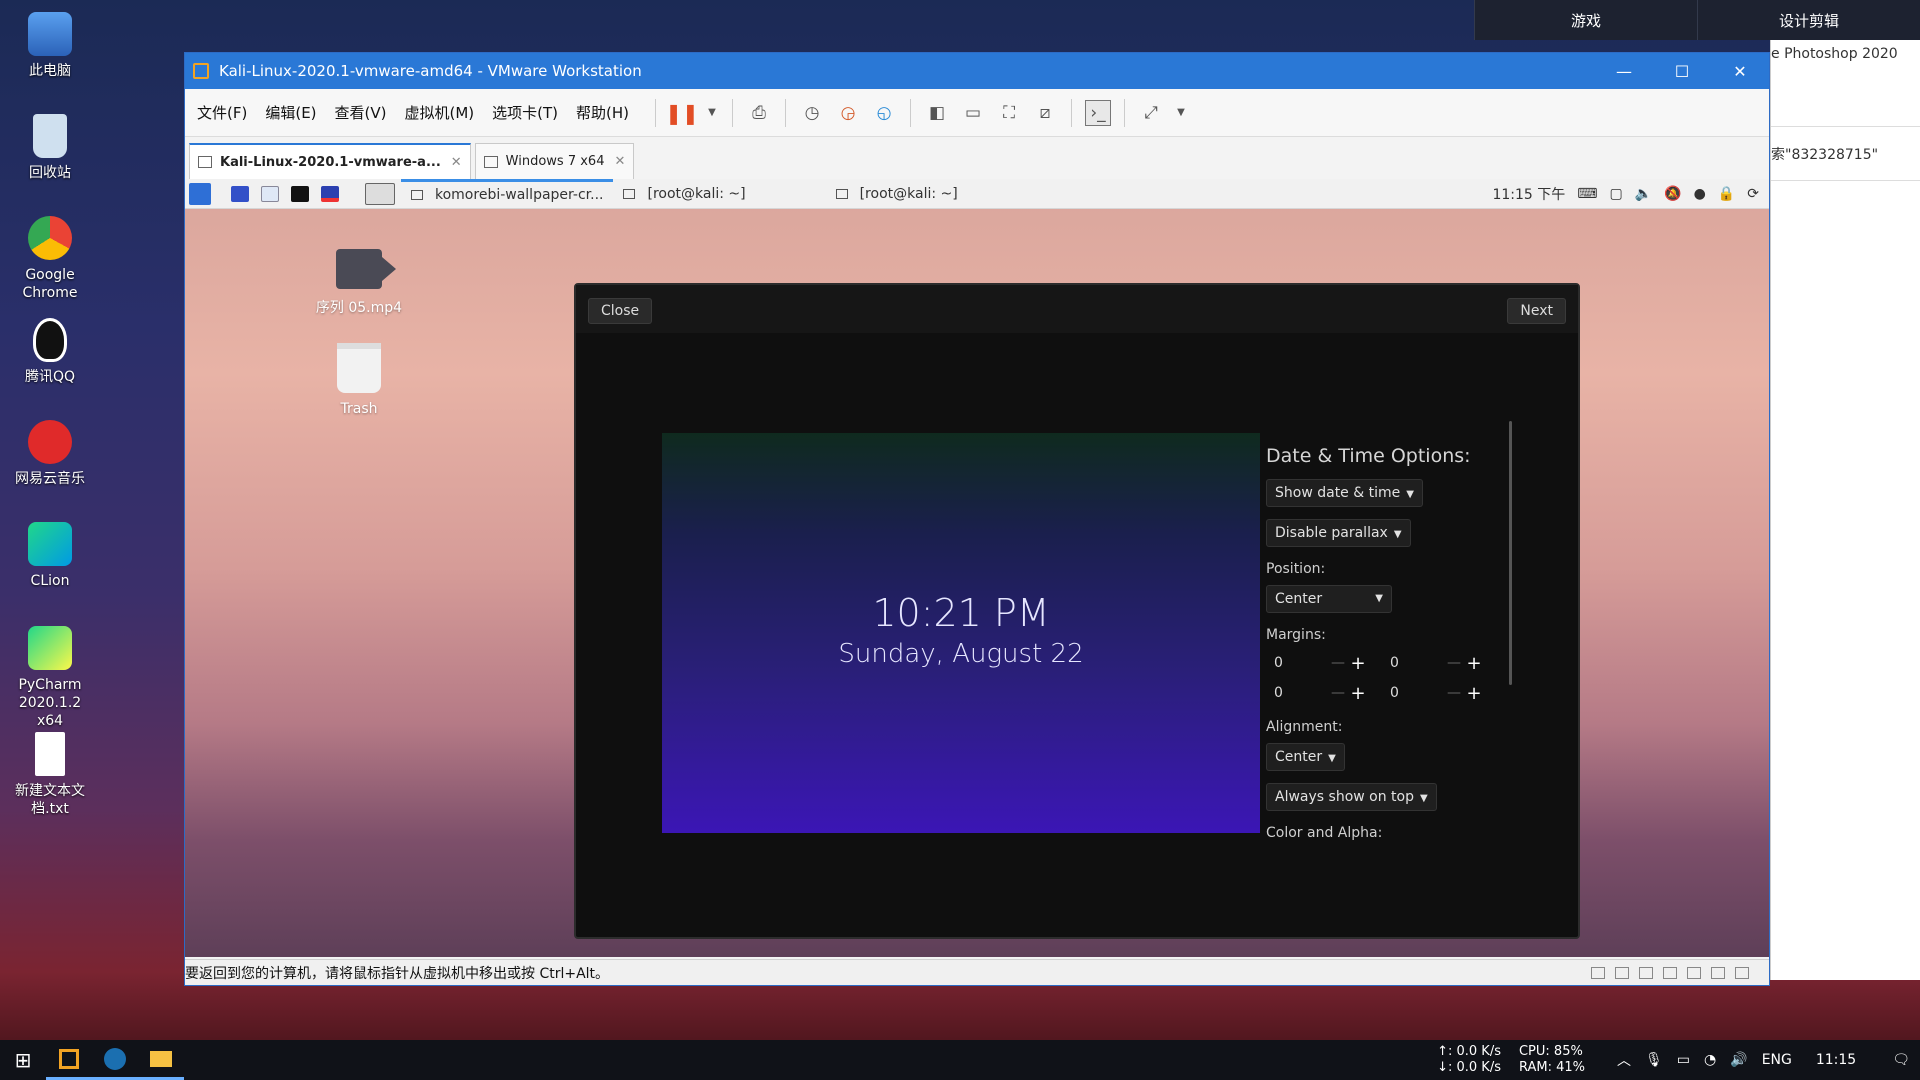 The width and height of the screenshot is (1920, 1080). What do you see at coordinates (848, 113) in the screenshot?
I see `snapshot-revert-icon: ◶` at bounding box center [848, 113].